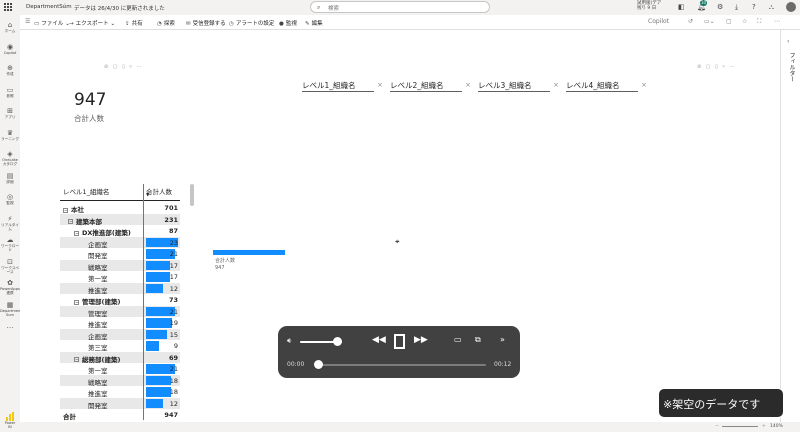  What do you see at coordinates (120, 323) in the screenshot?
I see `table-row: 推進室 19` at bounding box center [120, 323].